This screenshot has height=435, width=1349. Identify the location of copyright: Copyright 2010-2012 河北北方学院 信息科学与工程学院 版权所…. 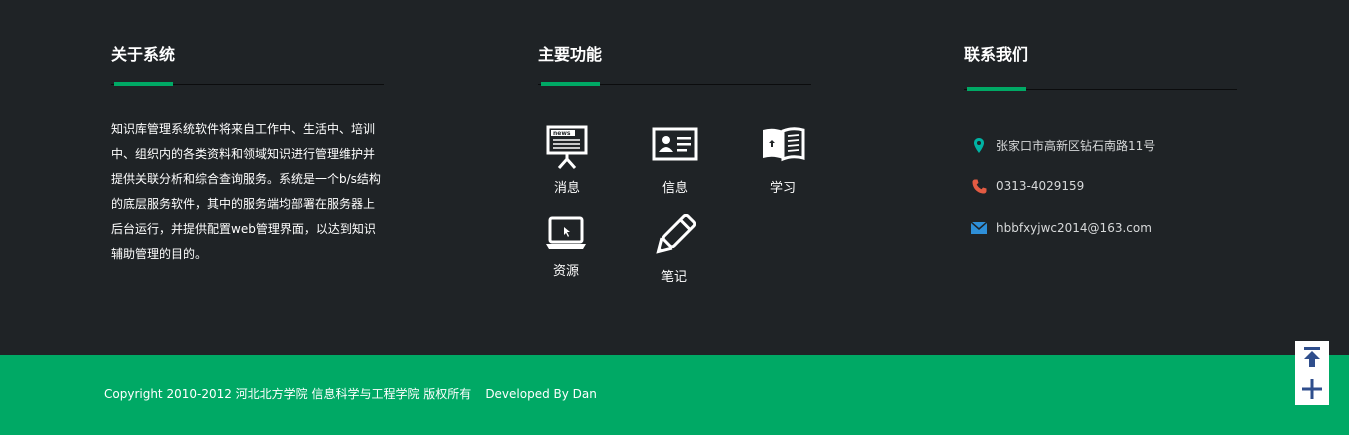
(350, 393).